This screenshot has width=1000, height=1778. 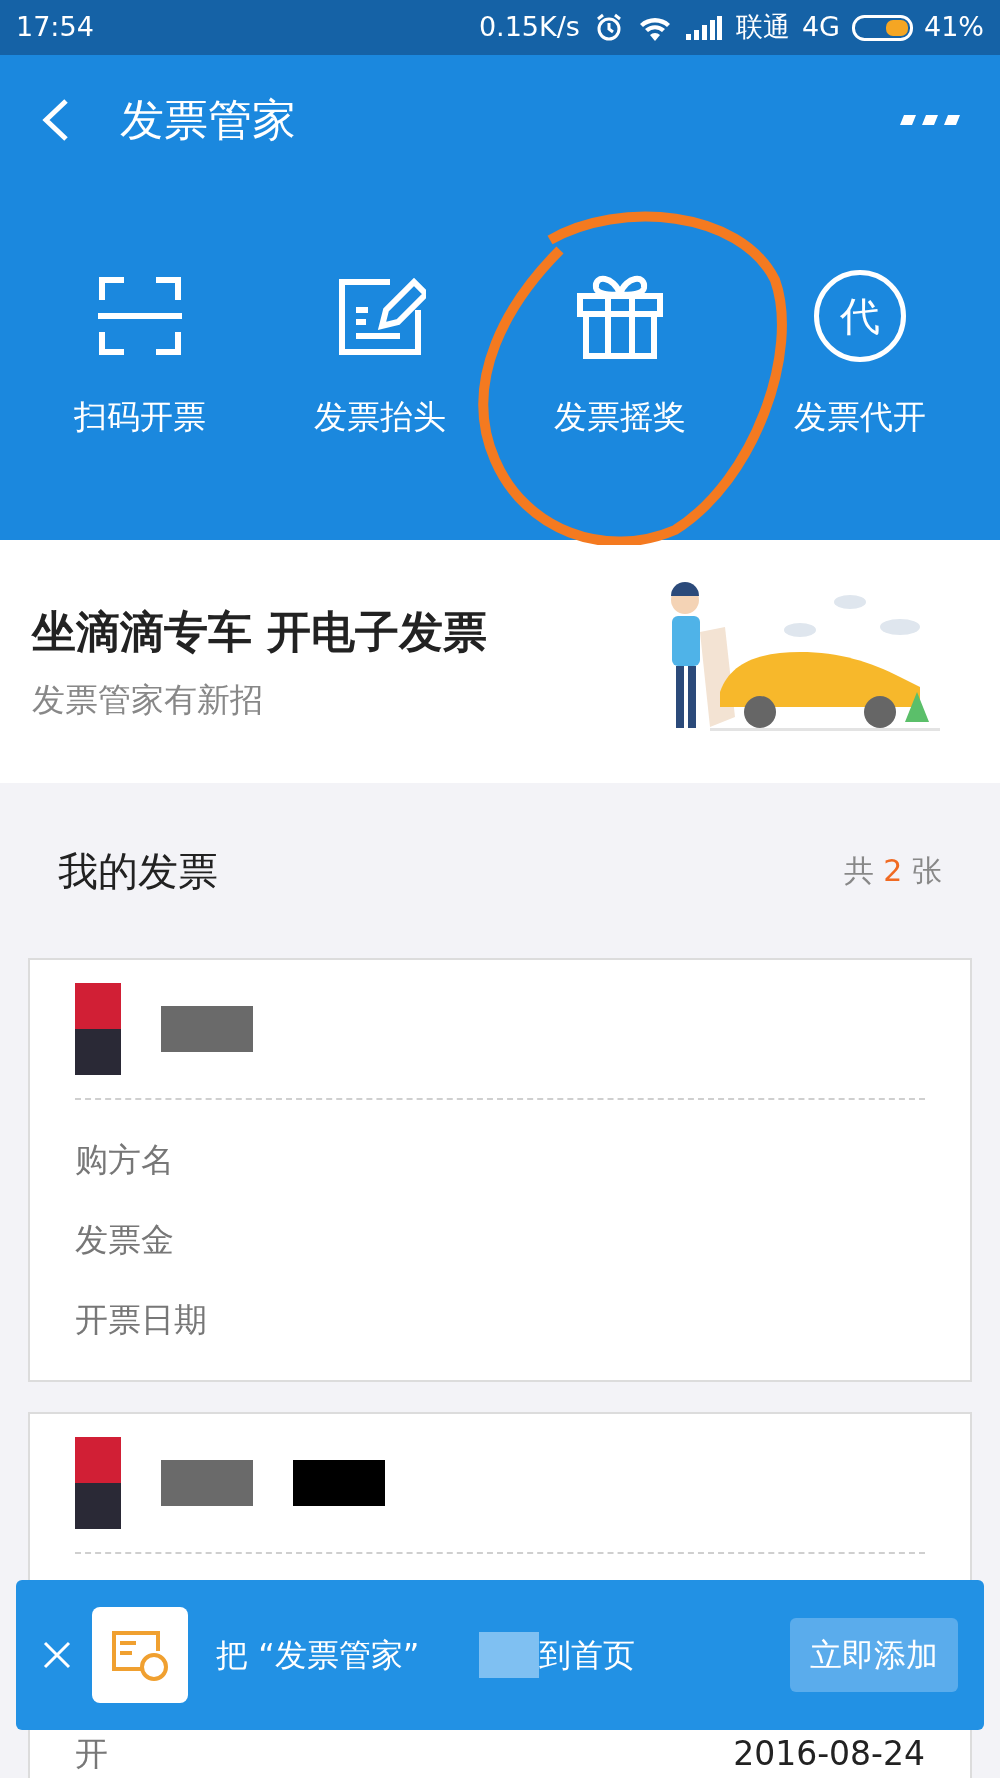 What do you see at coordinates (141, 1320) in the screenshot?
I see `field-label: 开票日期` at bounding box center [141, 1320].